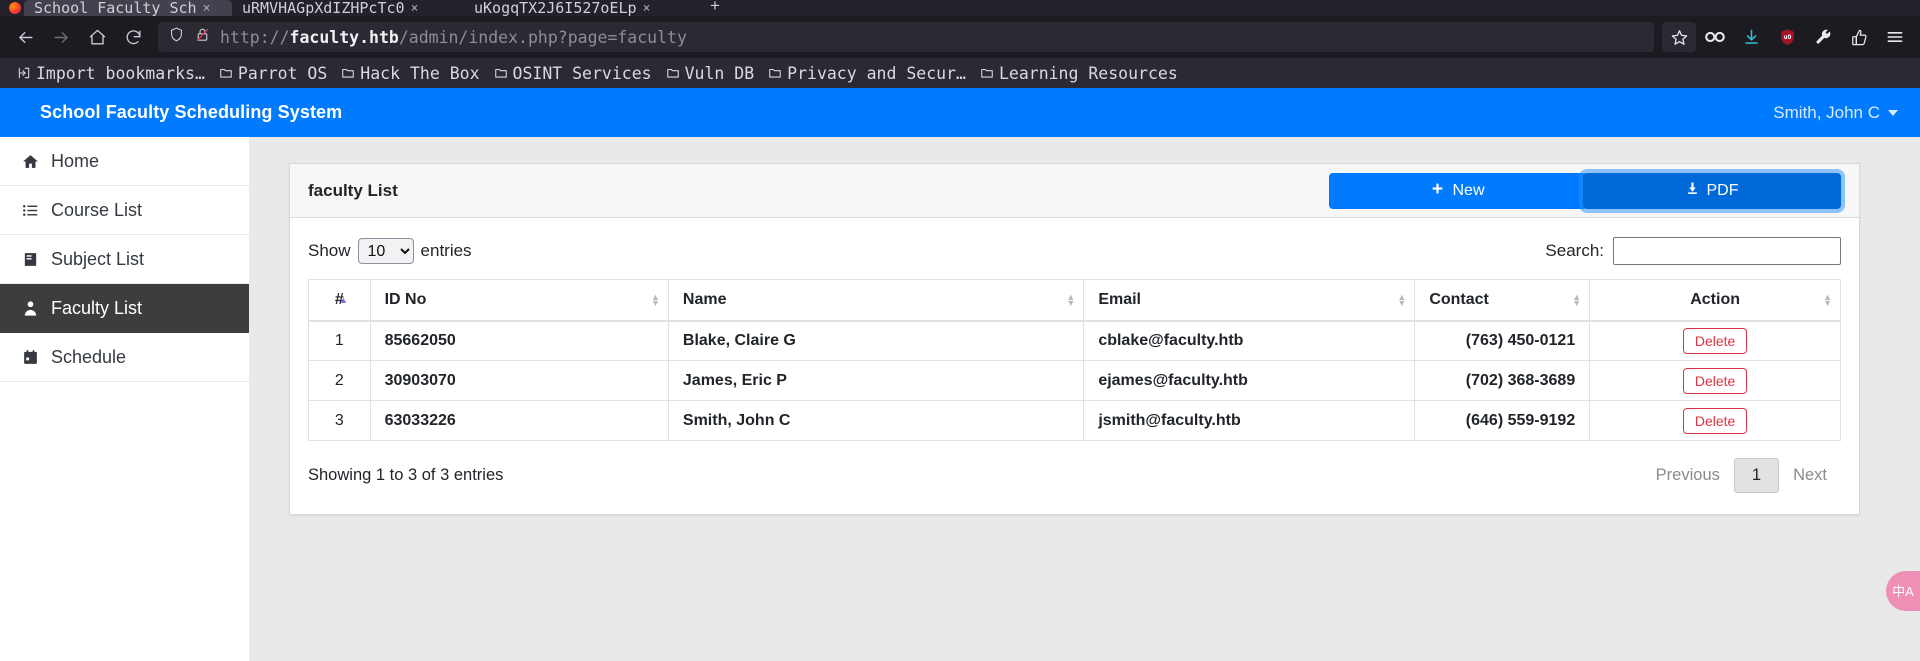 The image size is (1920, 661). I want to click on pagination: Previous 1 Next, so click(1741, 475).